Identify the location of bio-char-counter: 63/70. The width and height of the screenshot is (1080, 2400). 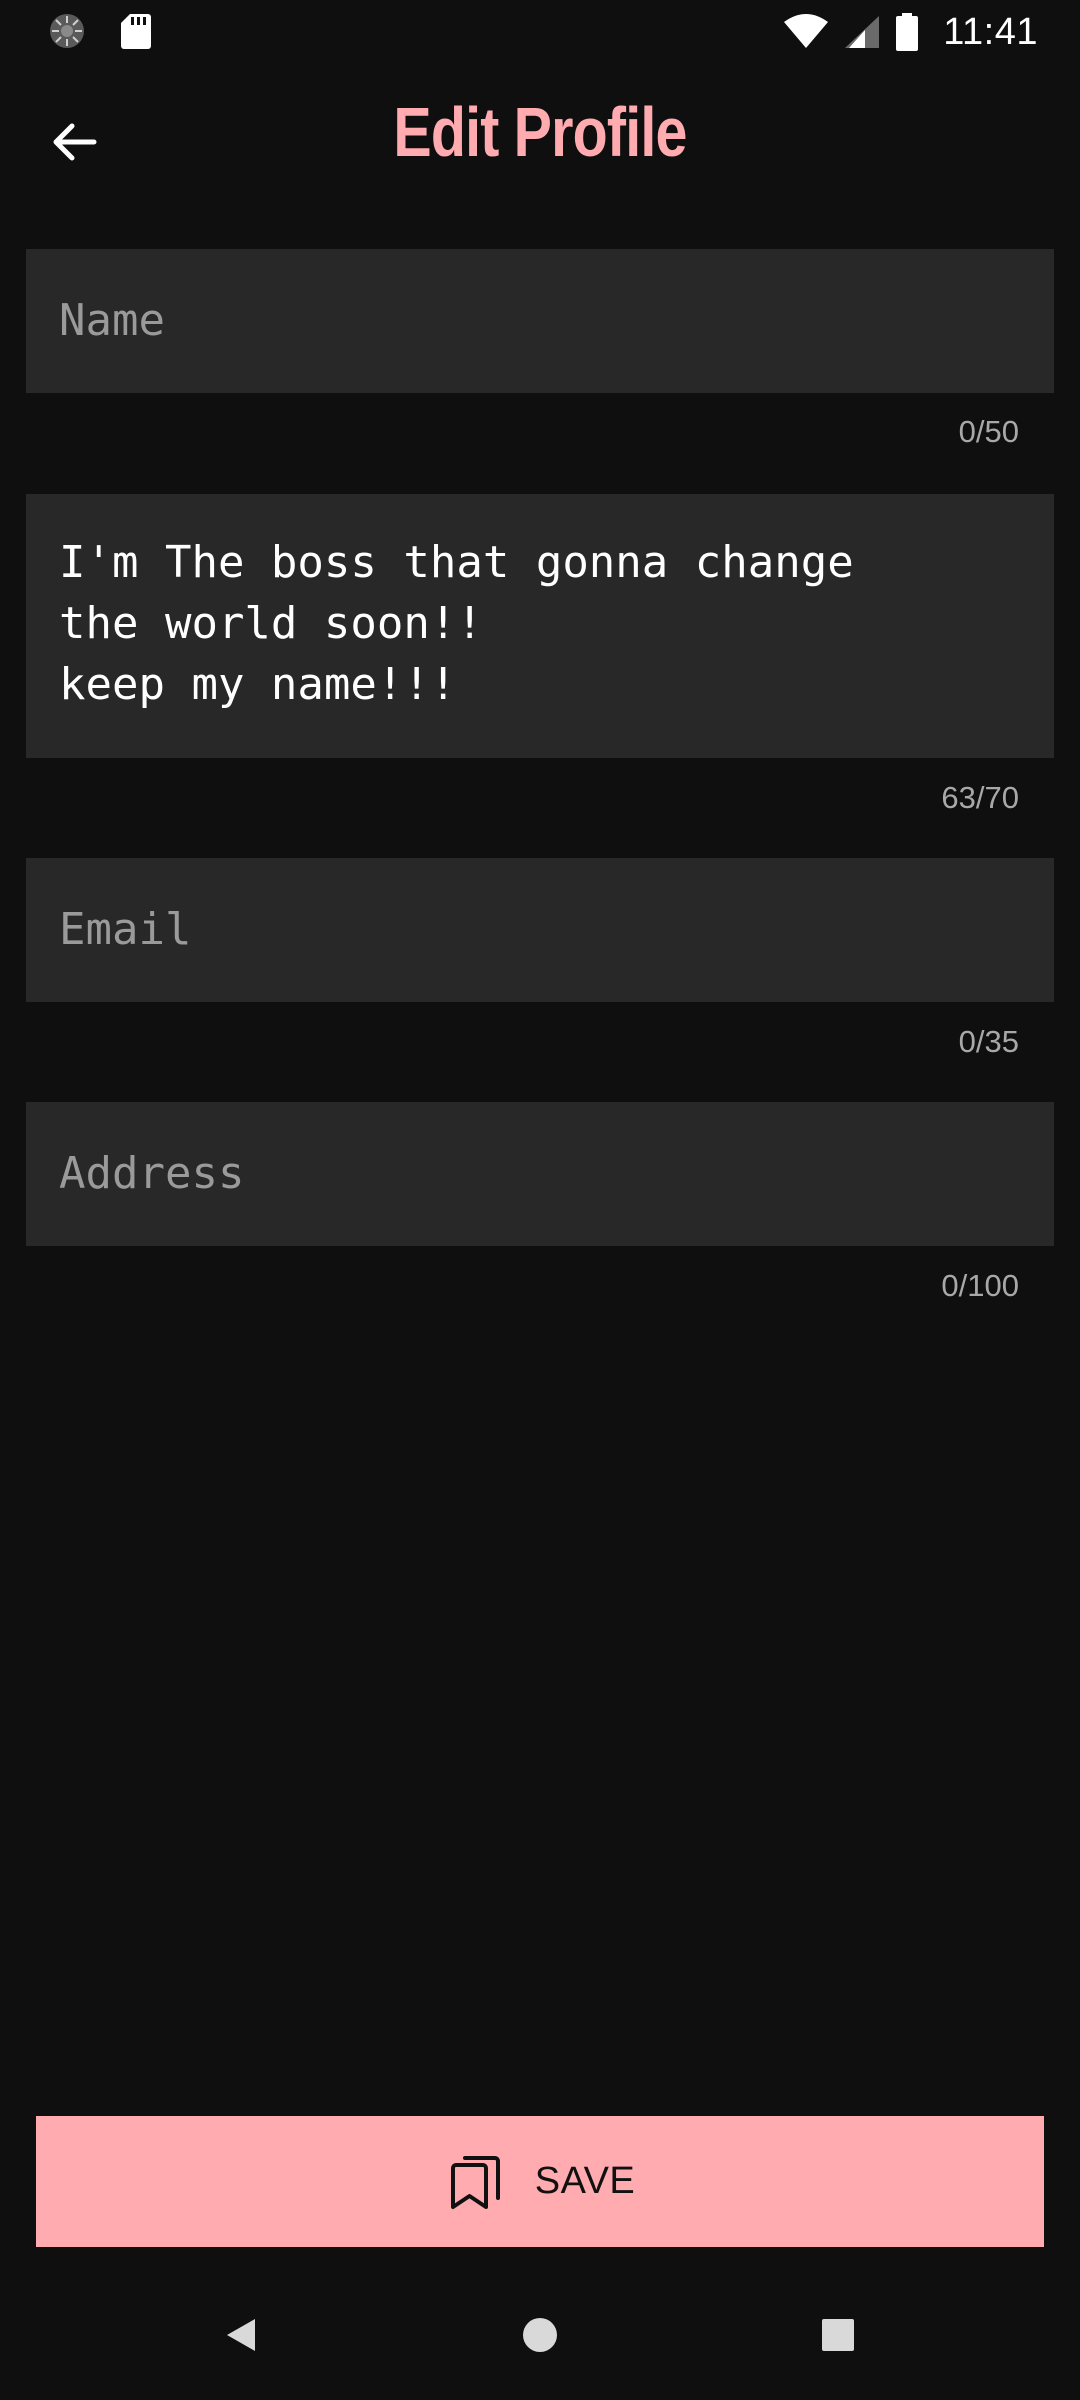
(980, 797).